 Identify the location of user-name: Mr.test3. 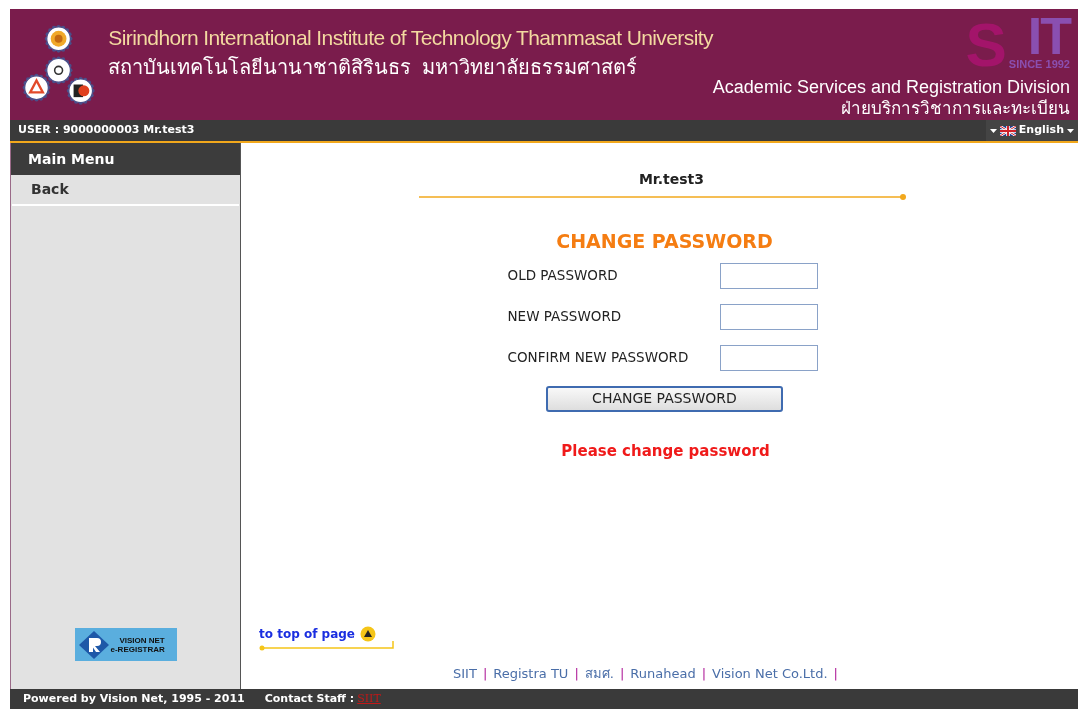
(671, 179).